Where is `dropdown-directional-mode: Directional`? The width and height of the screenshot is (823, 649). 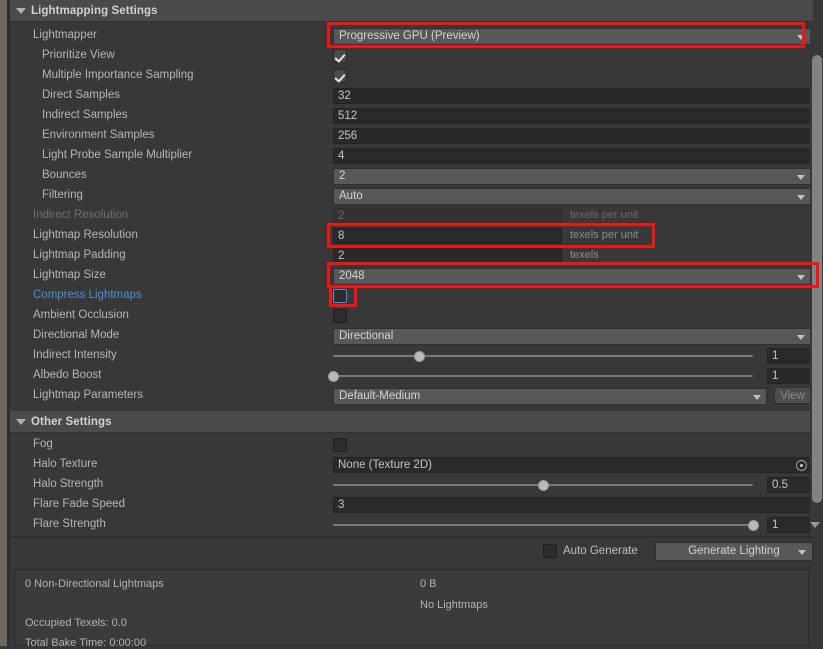
dropdown-directional-mode: Directional is located at coordinates (572, 336).